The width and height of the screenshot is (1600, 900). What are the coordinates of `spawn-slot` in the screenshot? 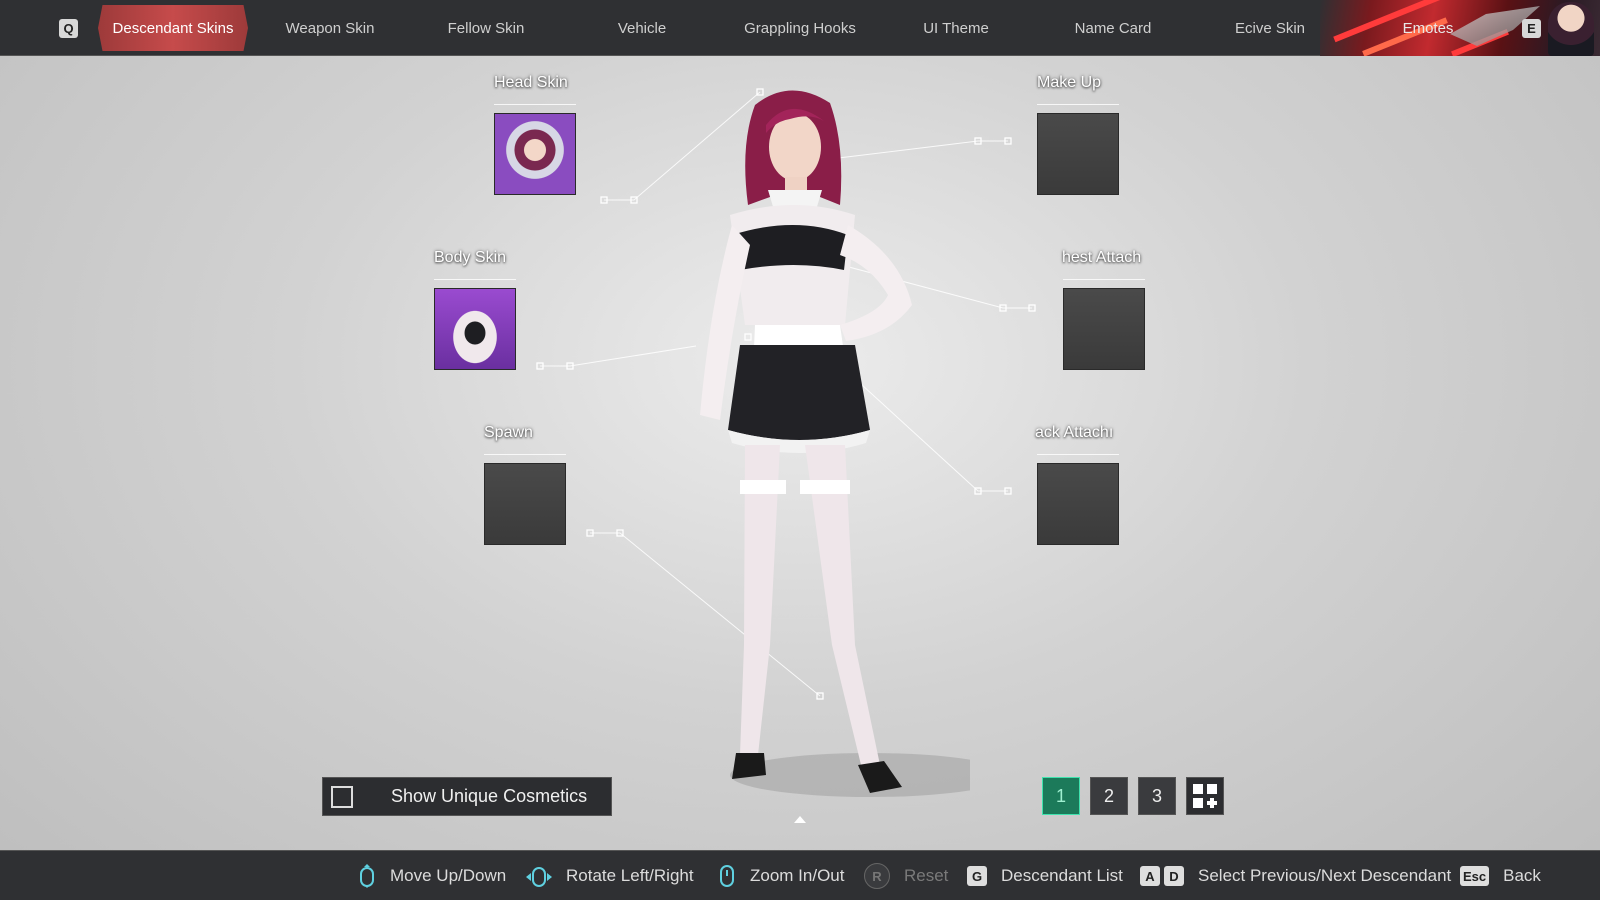 It's located at (525, 504).